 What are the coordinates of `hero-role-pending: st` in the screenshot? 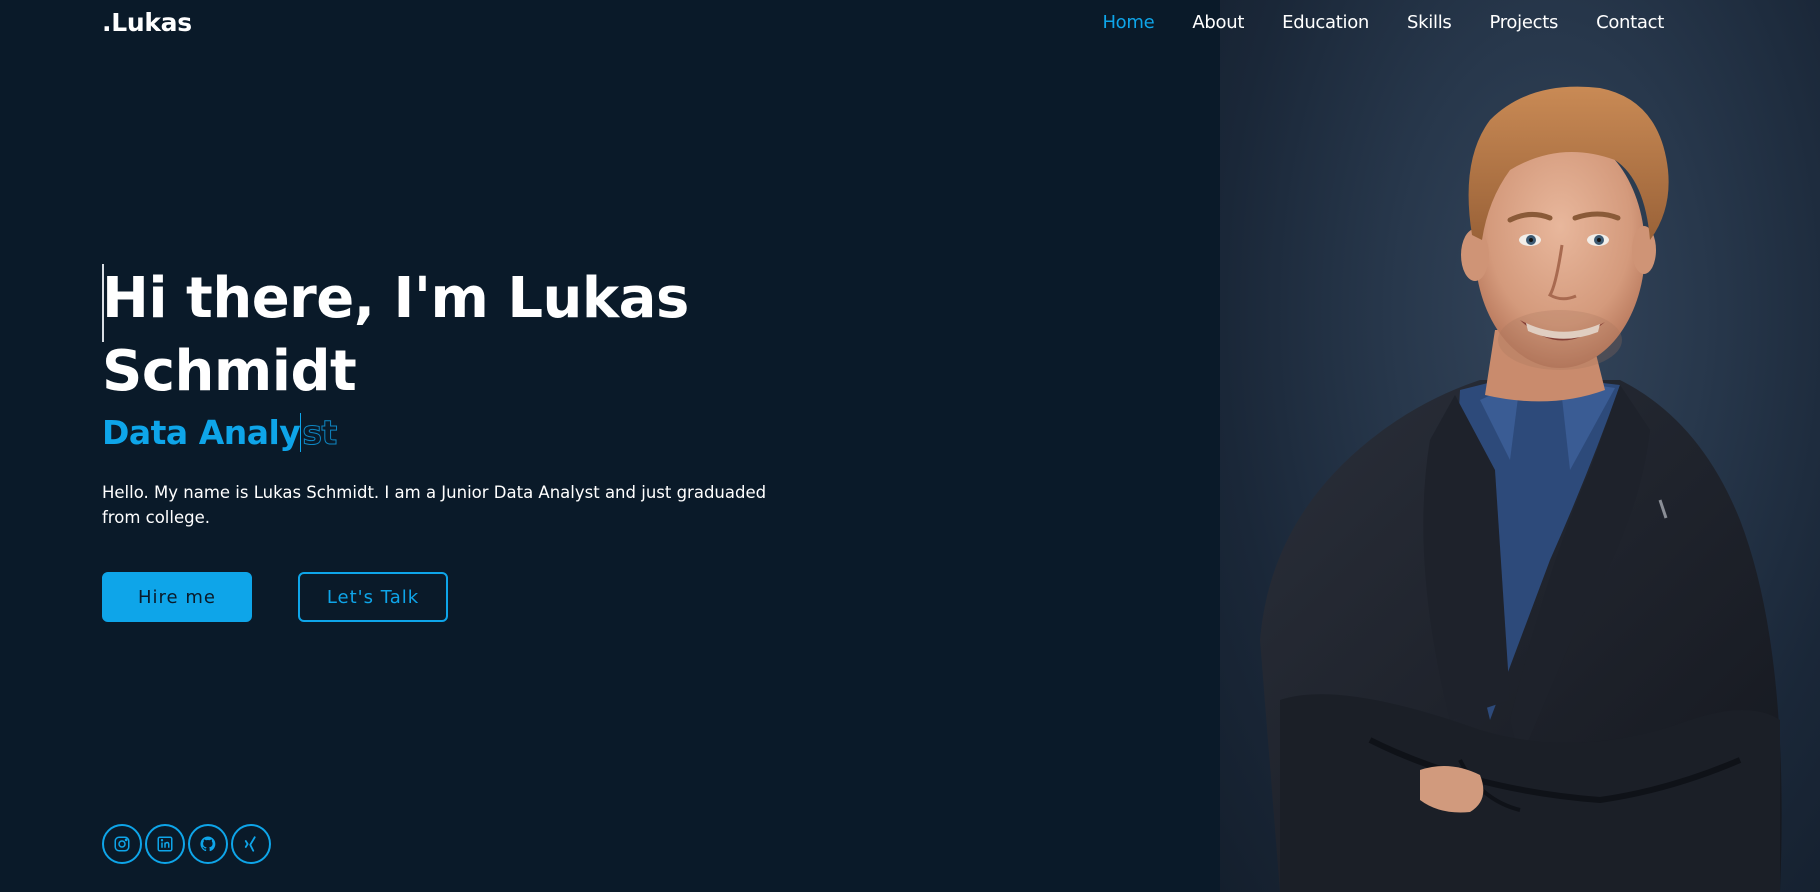 It's located at (319, 433).